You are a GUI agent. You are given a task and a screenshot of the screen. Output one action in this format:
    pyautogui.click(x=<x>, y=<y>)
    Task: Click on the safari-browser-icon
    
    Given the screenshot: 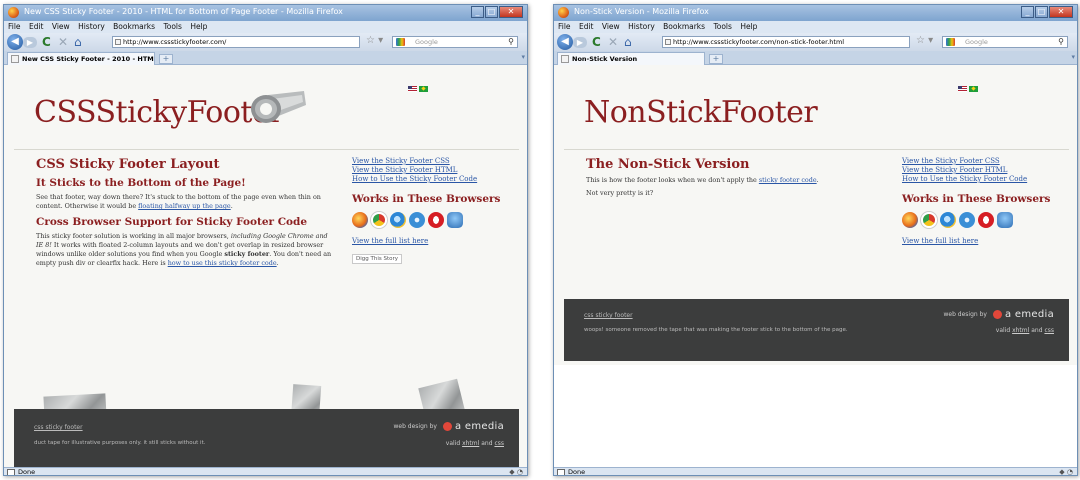 What is the action you would take?
    pyautogui.click(x=967, y=220)
    